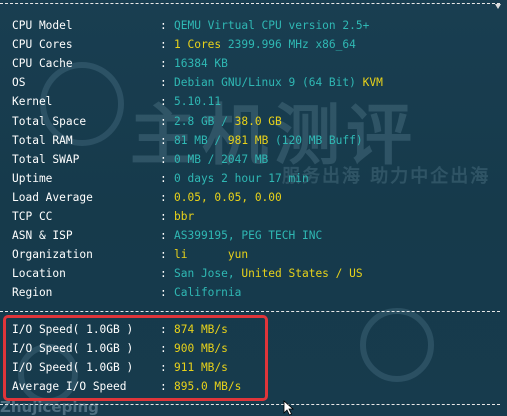  I want to click on info-row: Total SWAP:0 MB / 2047 MB, so click(140, 159).